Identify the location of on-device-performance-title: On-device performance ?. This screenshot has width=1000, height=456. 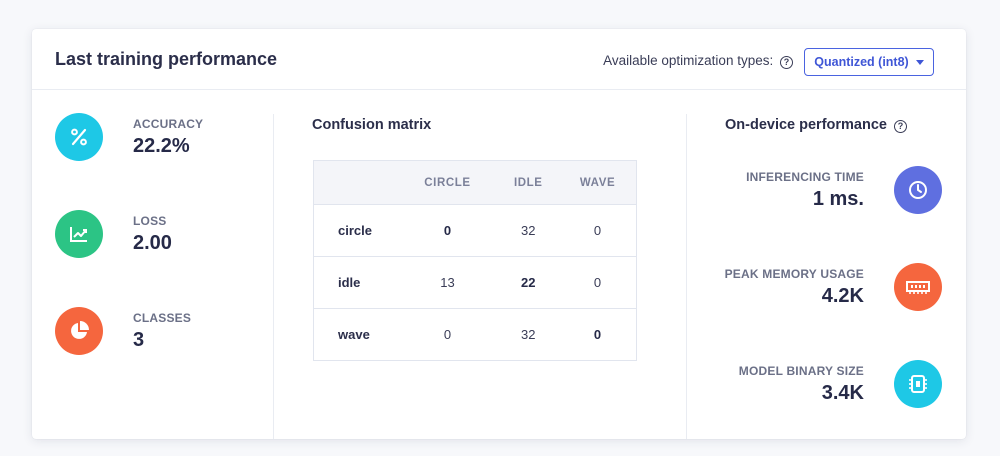
(816, 125).